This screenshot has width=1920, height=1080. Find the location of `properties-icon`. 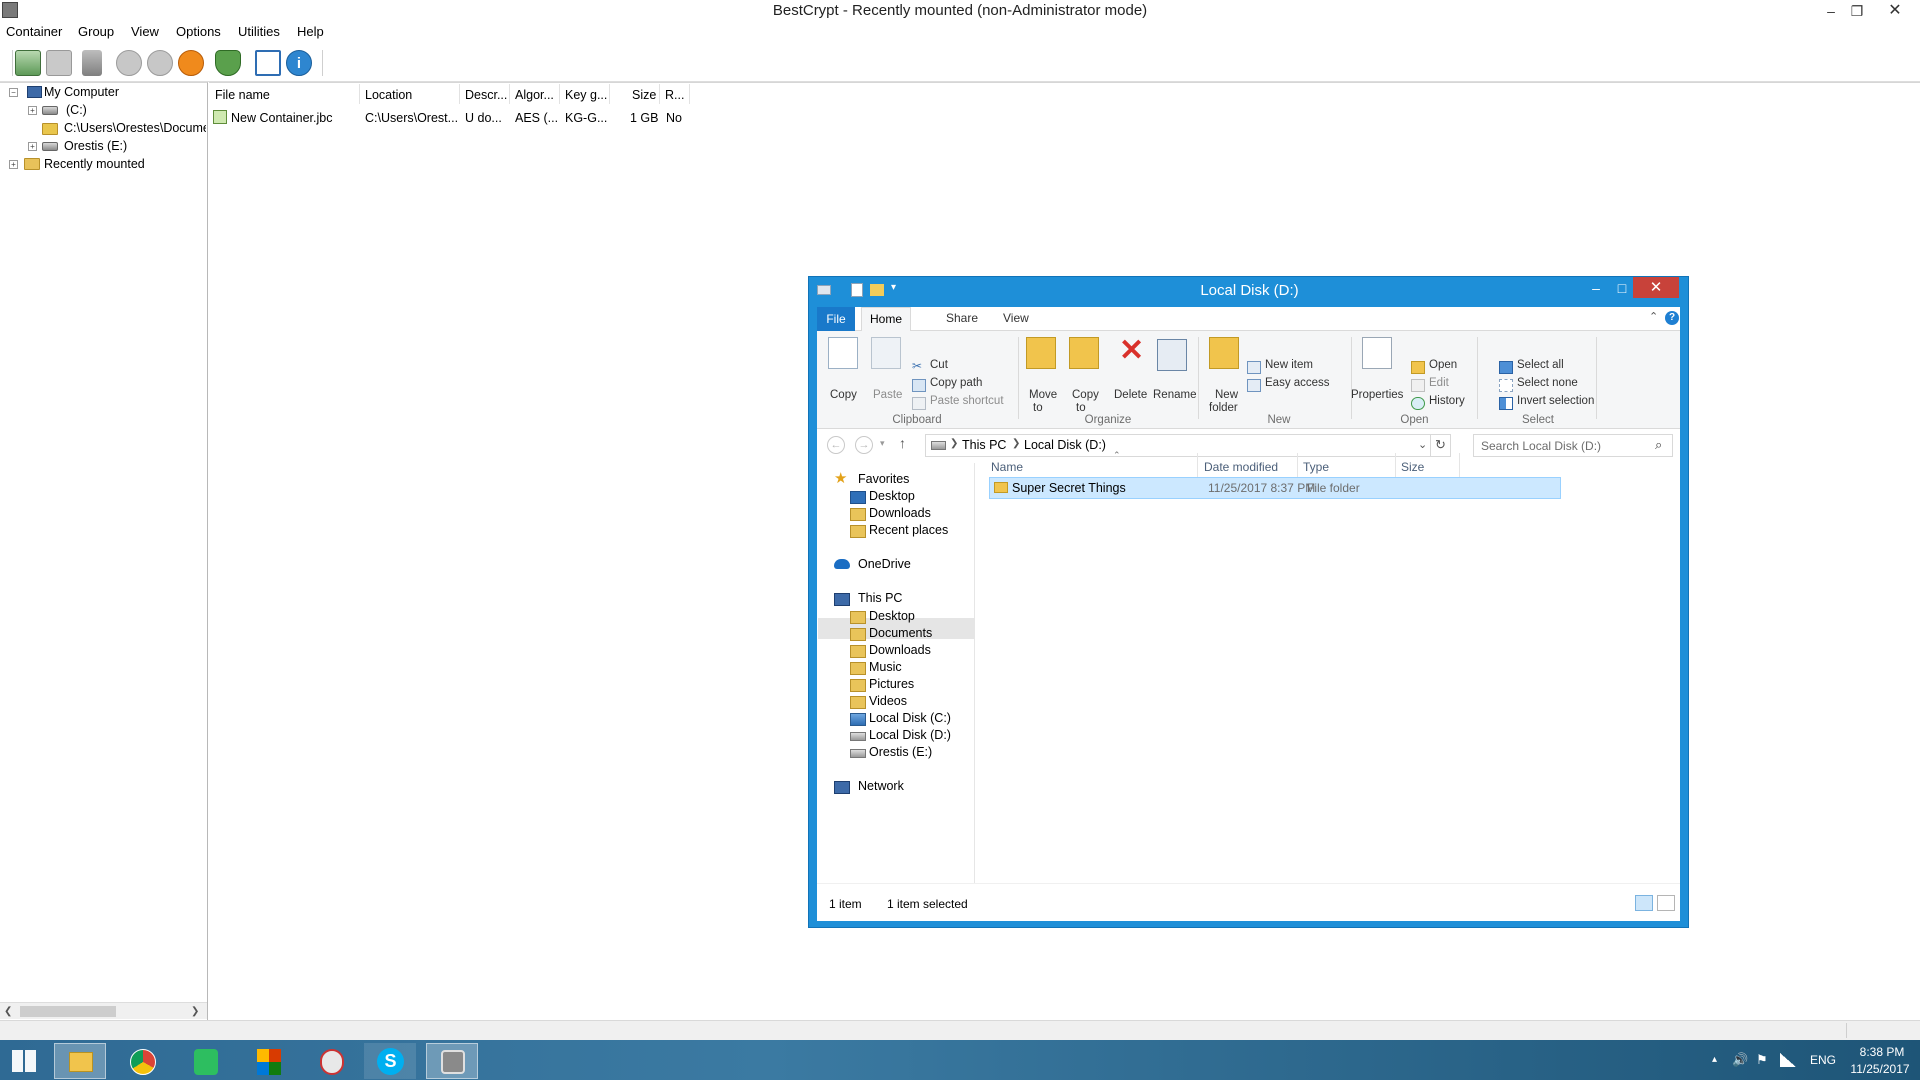

properties-icon is located at coordinates (1377, 353).